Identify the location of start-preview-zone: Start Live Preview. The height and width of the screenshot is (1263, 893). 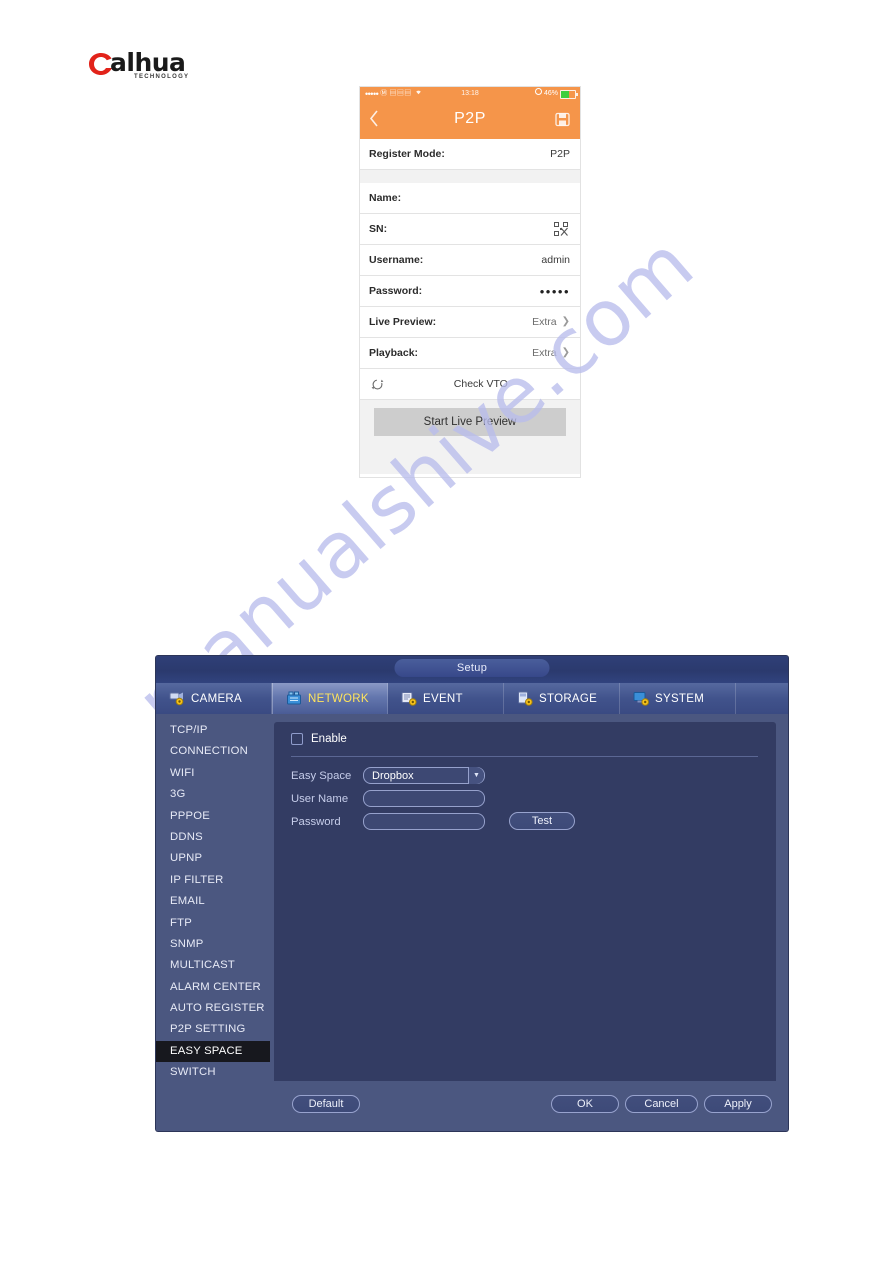
(470, 426).